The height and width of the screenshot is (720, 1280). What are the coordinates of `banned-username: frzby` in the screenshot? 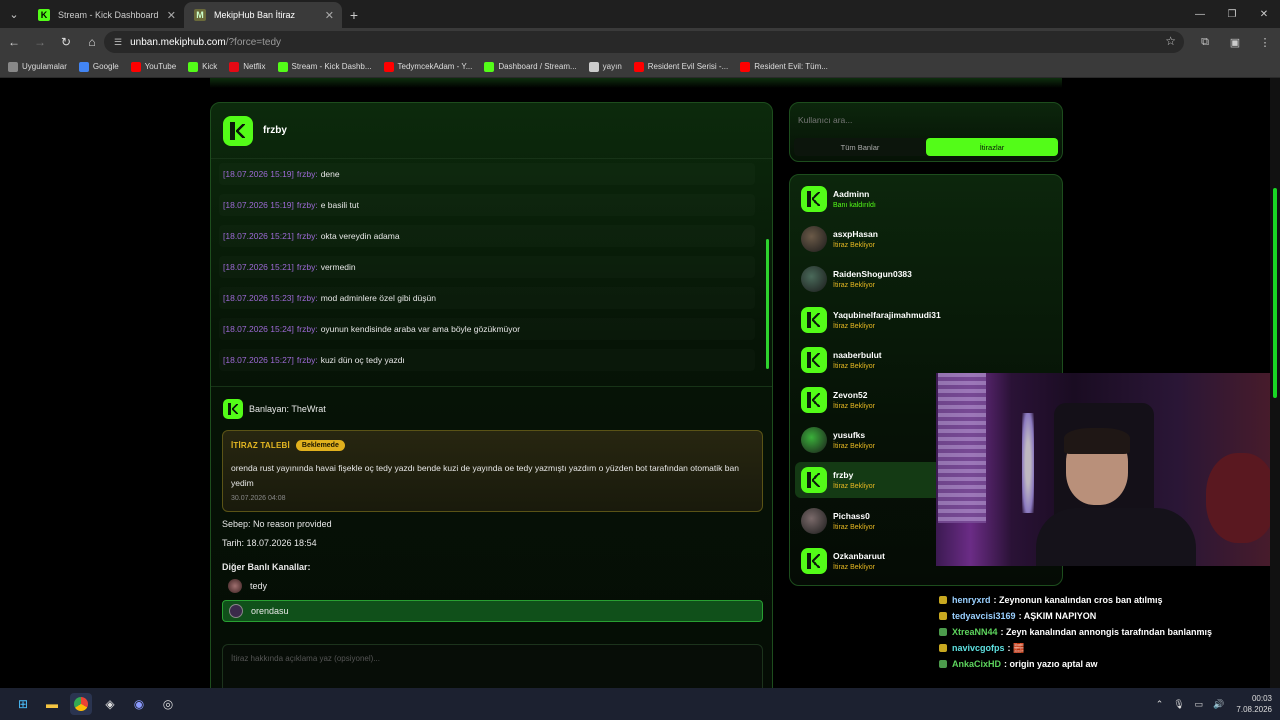 It's located at (275, 130).